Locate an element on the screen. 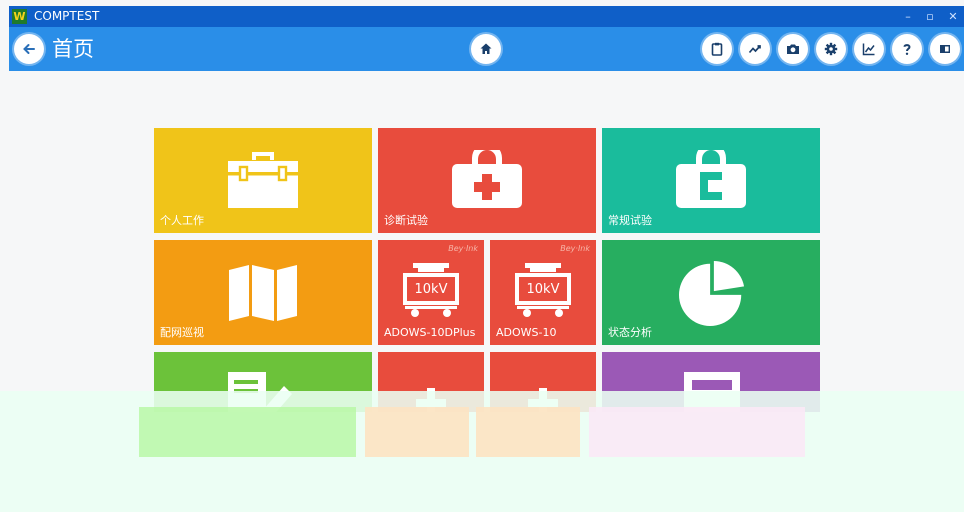  window-title: COMPTEST is located at coordinates (67, 16).